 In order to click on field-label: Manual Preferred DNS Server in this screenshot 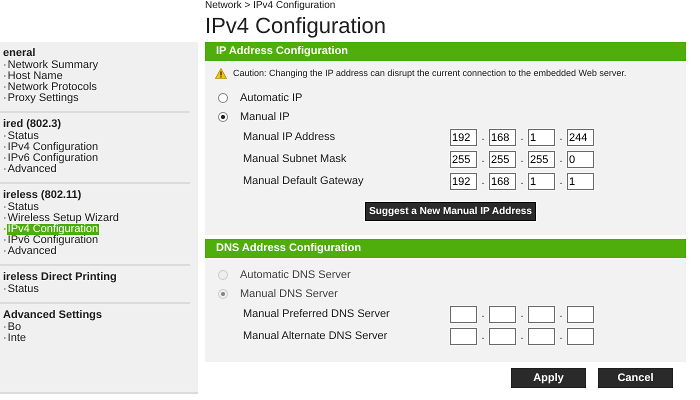, I will do `click(317, 314)`.